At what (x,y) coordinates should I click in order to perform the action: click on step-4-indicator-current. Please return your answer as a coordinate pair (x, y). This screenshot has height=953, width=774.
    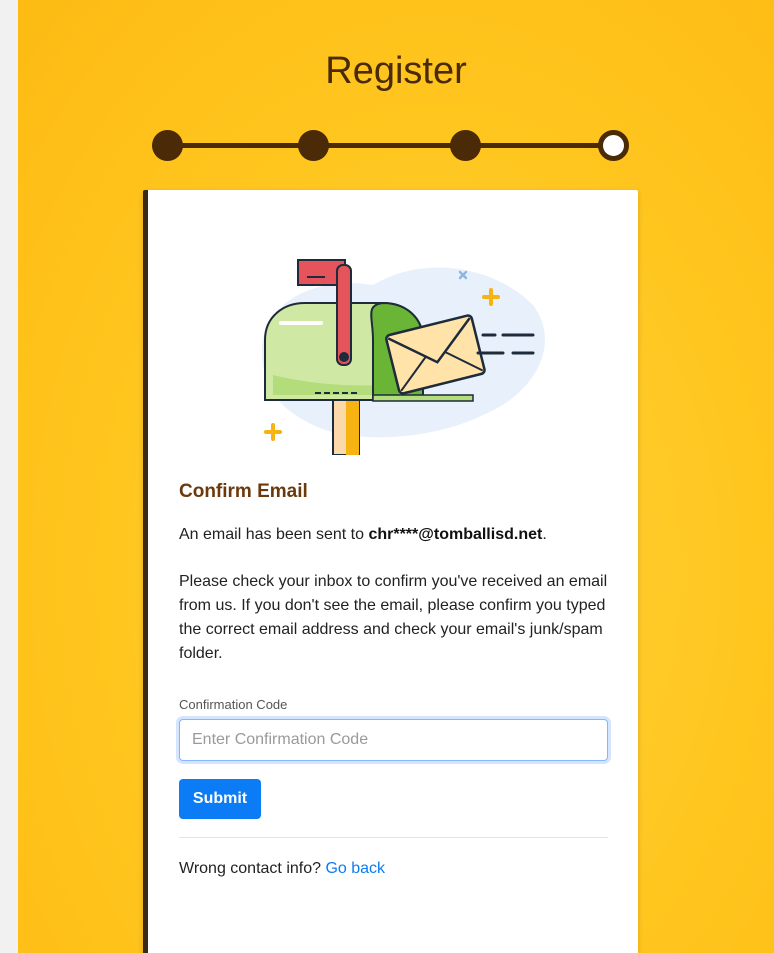
    Looking at the image, I should click on (613, 145).